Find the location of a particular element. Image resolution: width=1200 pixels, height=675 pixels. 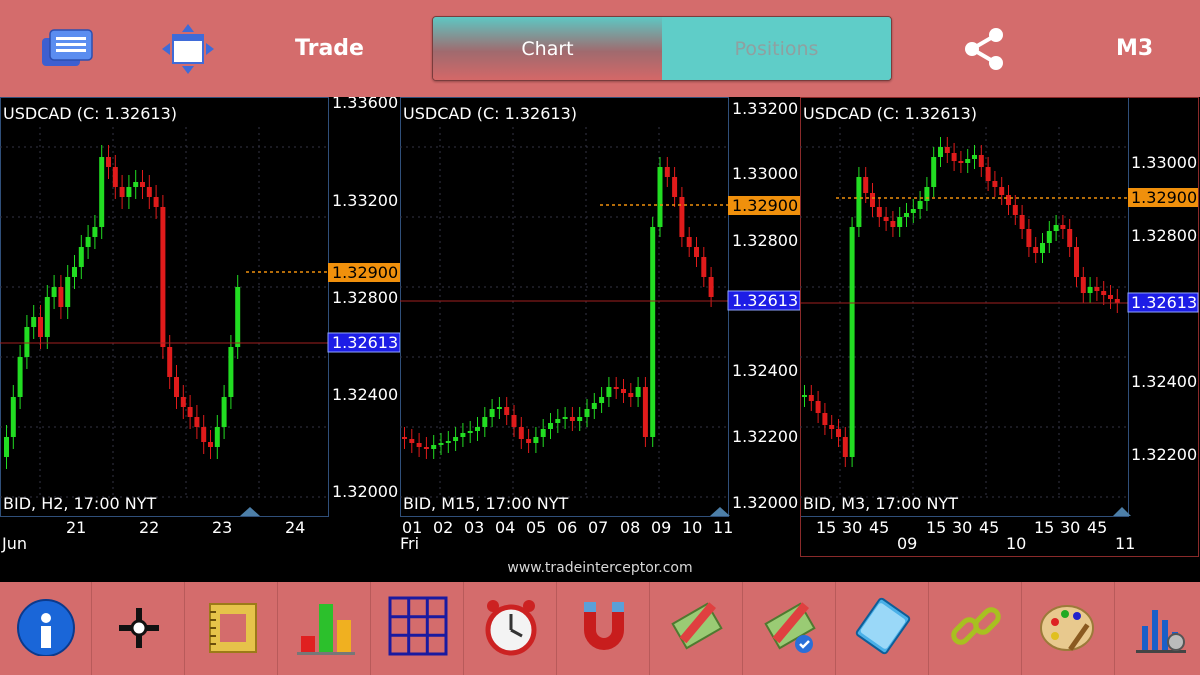

info-button is located at coordinates (46, 628).